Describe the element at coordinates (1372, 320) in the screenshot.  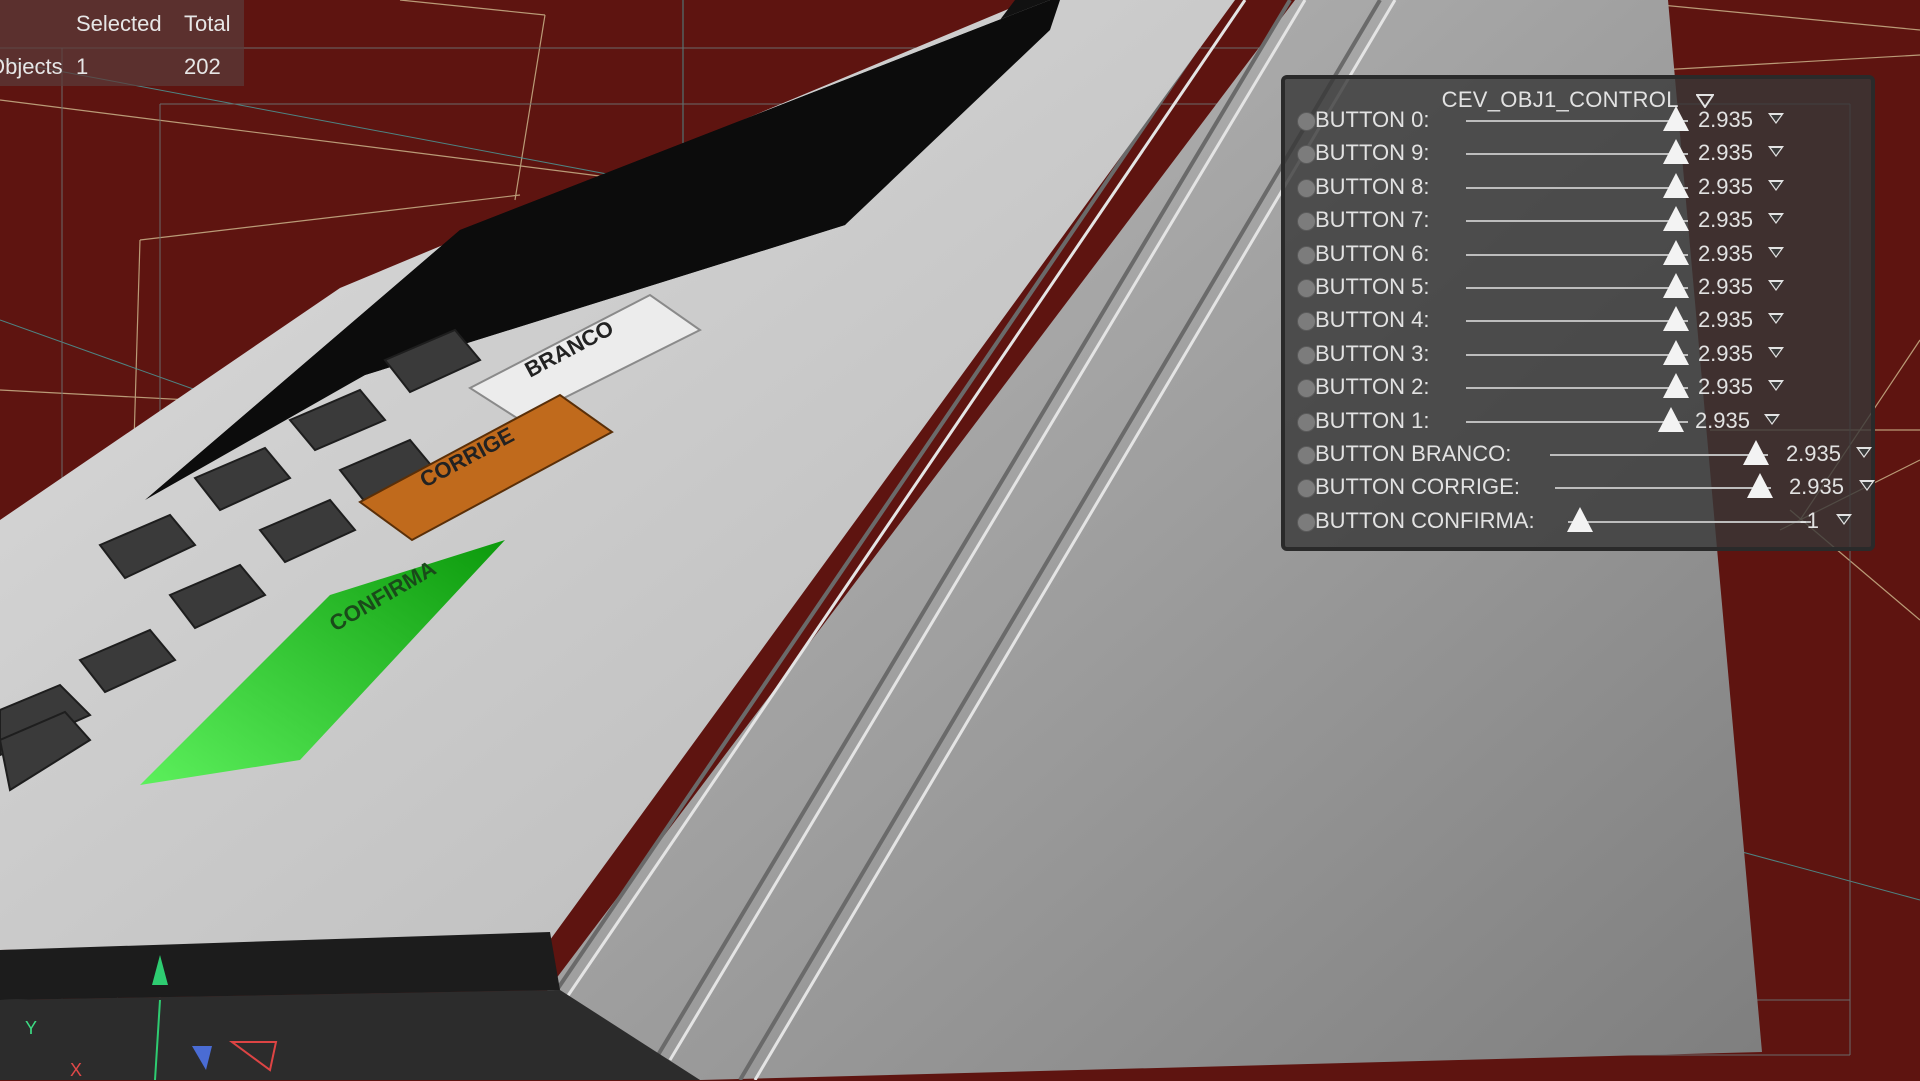
I see `attribute-label: BUTTON 4:` at that location.